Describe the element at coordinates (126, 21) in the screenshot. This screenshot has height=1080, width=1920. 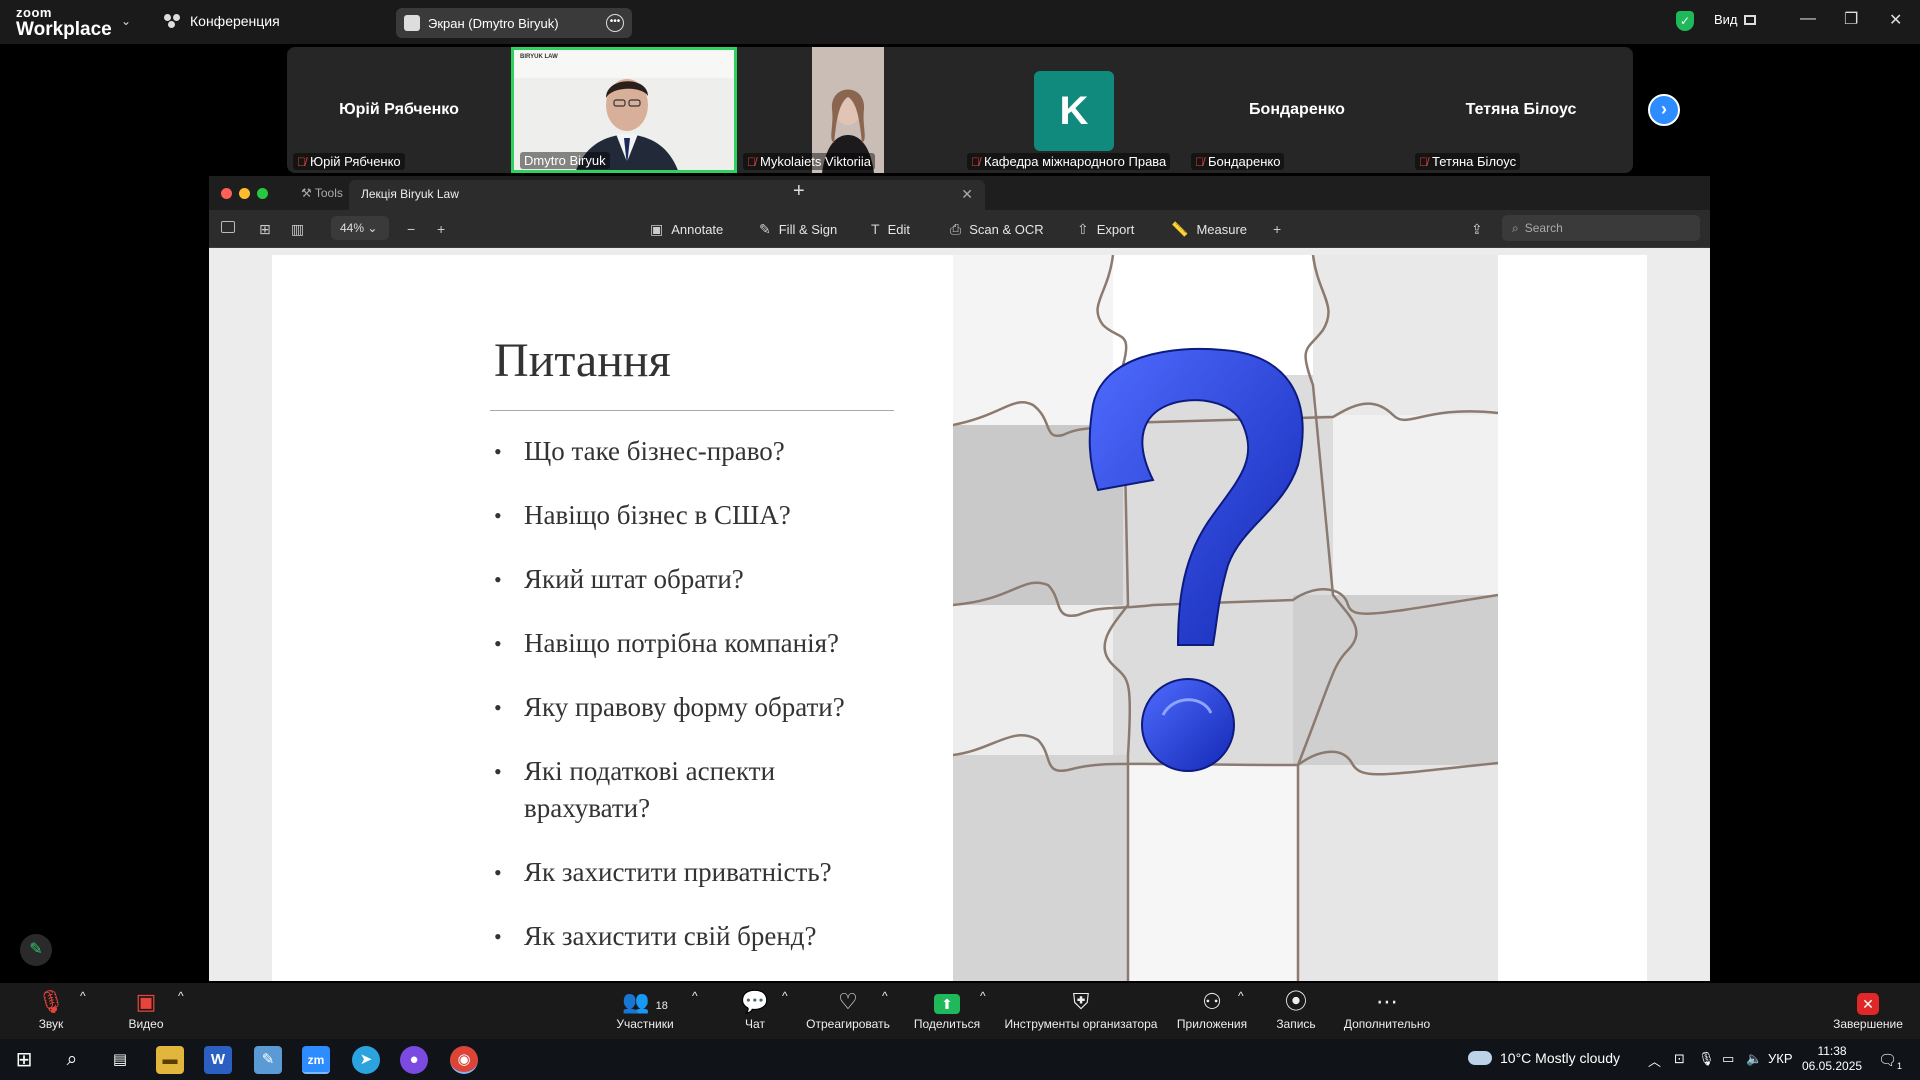
I see `chevron-down-icon: ⌄` at that location.